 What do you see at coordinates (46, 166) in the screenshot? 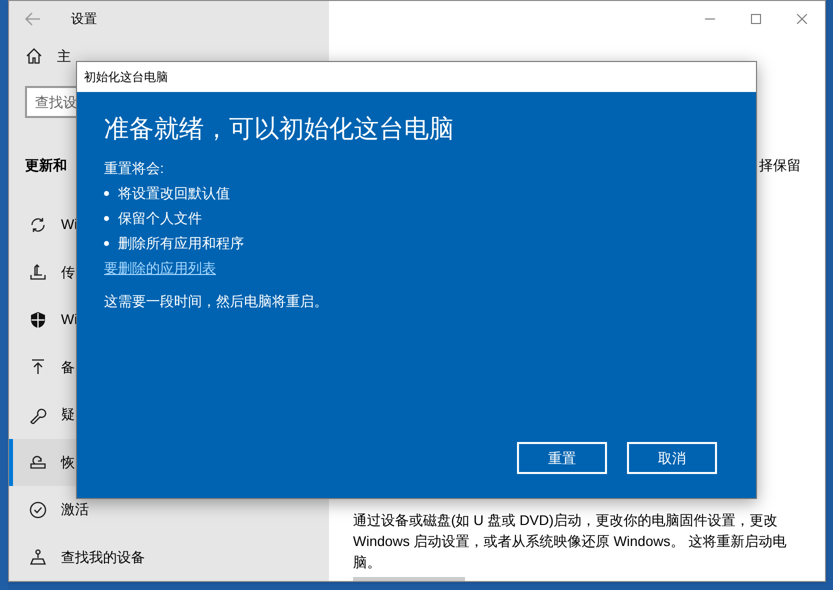
I see `section-heading: 更新和` at bounding box center [46, 166].